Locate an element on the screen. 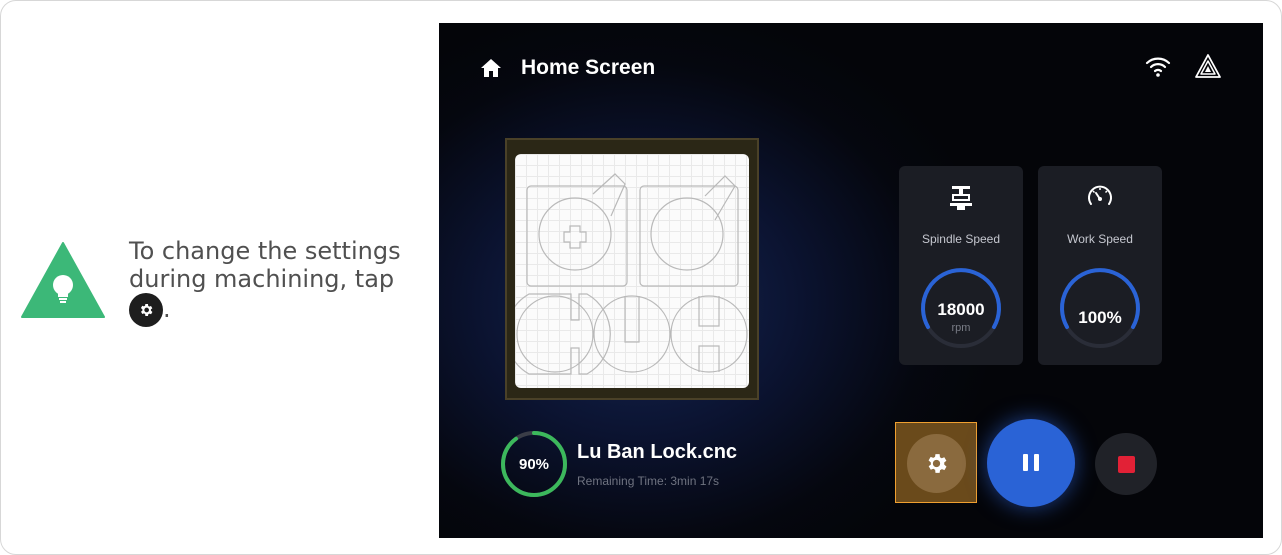  spindle-speed-unit: rpm is located at coordinates (961, 328).